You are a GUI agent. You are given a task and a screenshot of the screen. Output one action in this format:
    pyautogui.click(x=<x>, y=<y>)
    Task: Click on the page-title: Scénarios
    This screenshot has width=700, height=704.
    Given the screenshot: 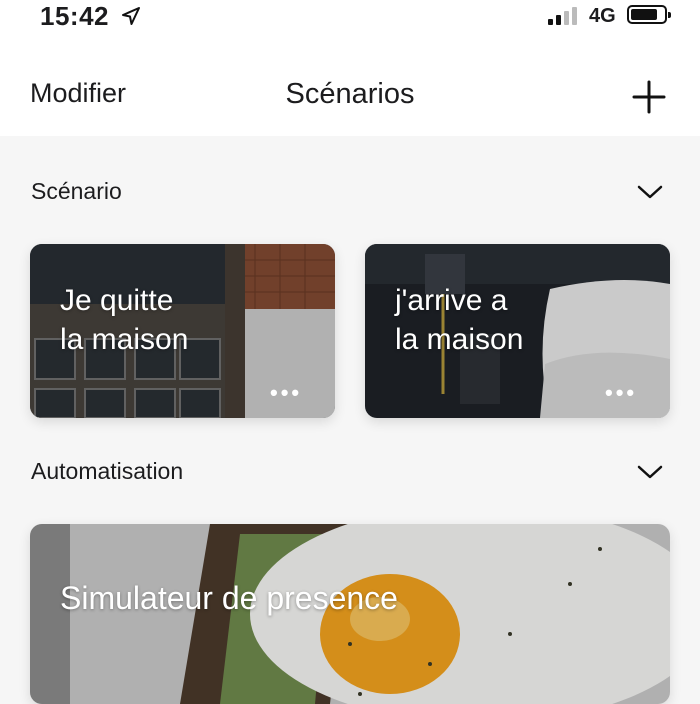 What is the action you would take?
    pyautogui.click(x=350, y=94)
    